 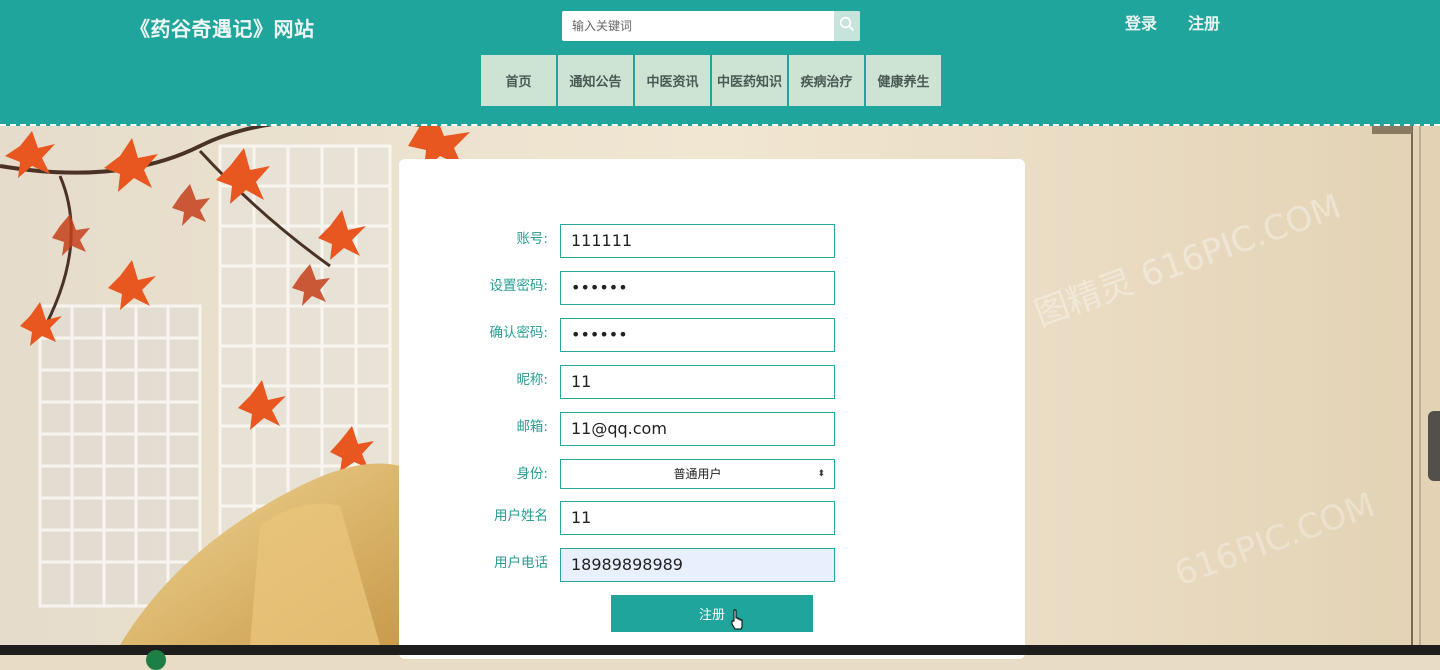 What do you see at coordinates (222, 27) in the screenshot?
I see `site-title: 《药谷奇遇记》网站` at bounding box center [222, 27].